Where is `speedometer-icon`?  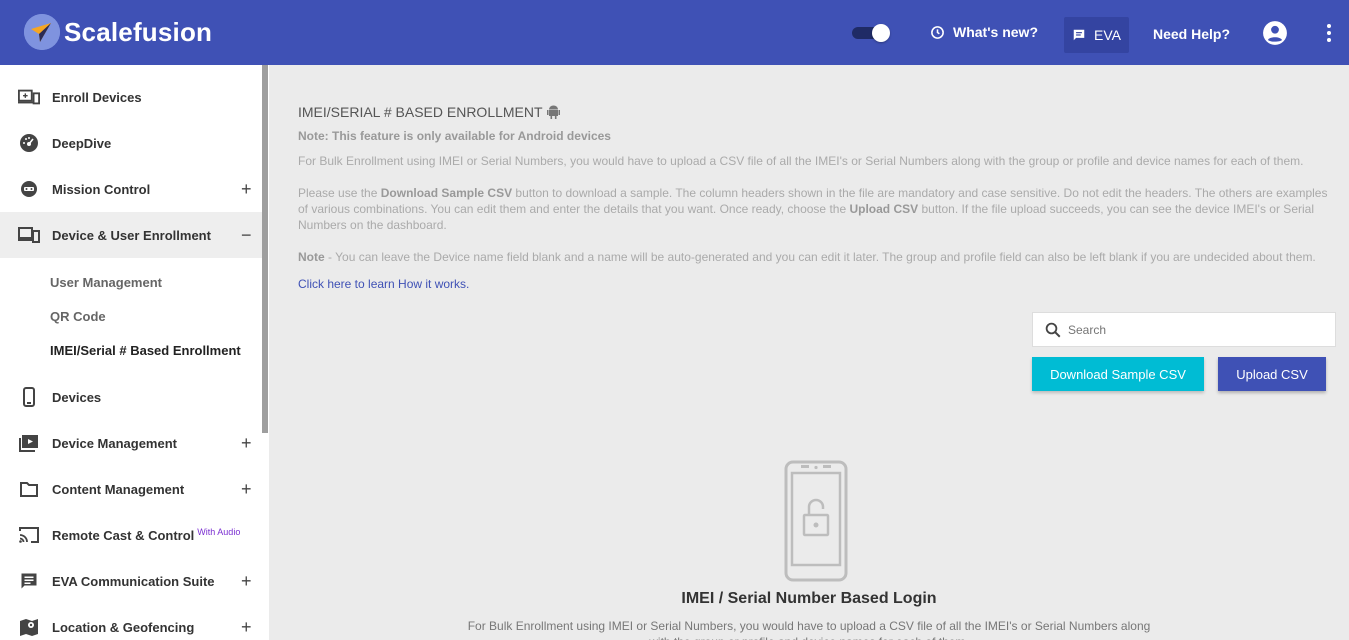 speedometer-icon is located at coordinates (29, 143).